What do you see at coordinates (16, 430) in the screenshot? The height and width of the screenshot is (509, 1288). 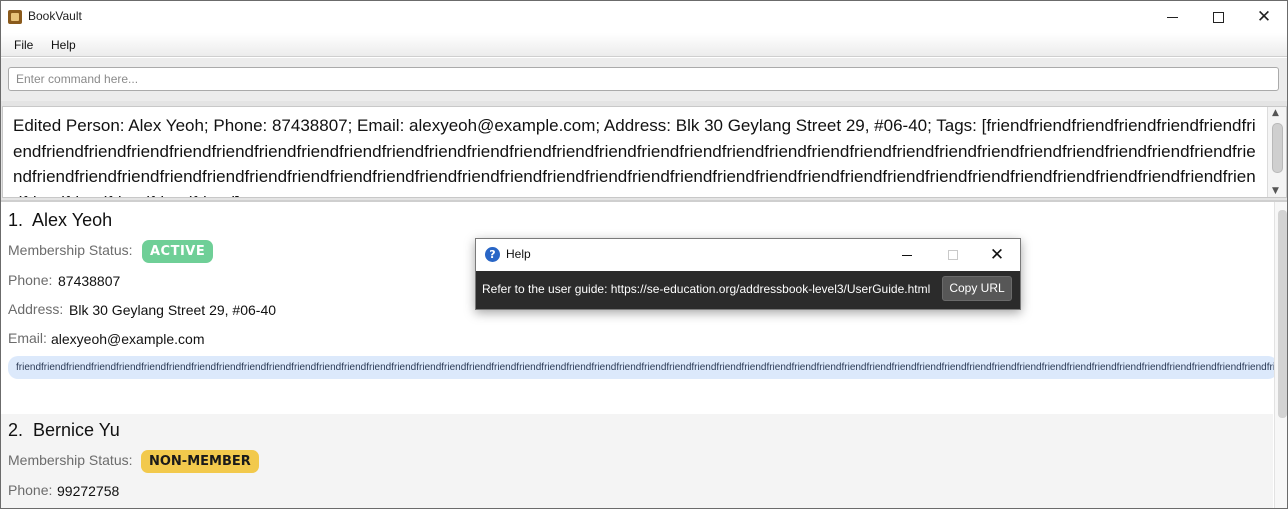 I see `person-index: 2.` at bounding box center [16, 430].